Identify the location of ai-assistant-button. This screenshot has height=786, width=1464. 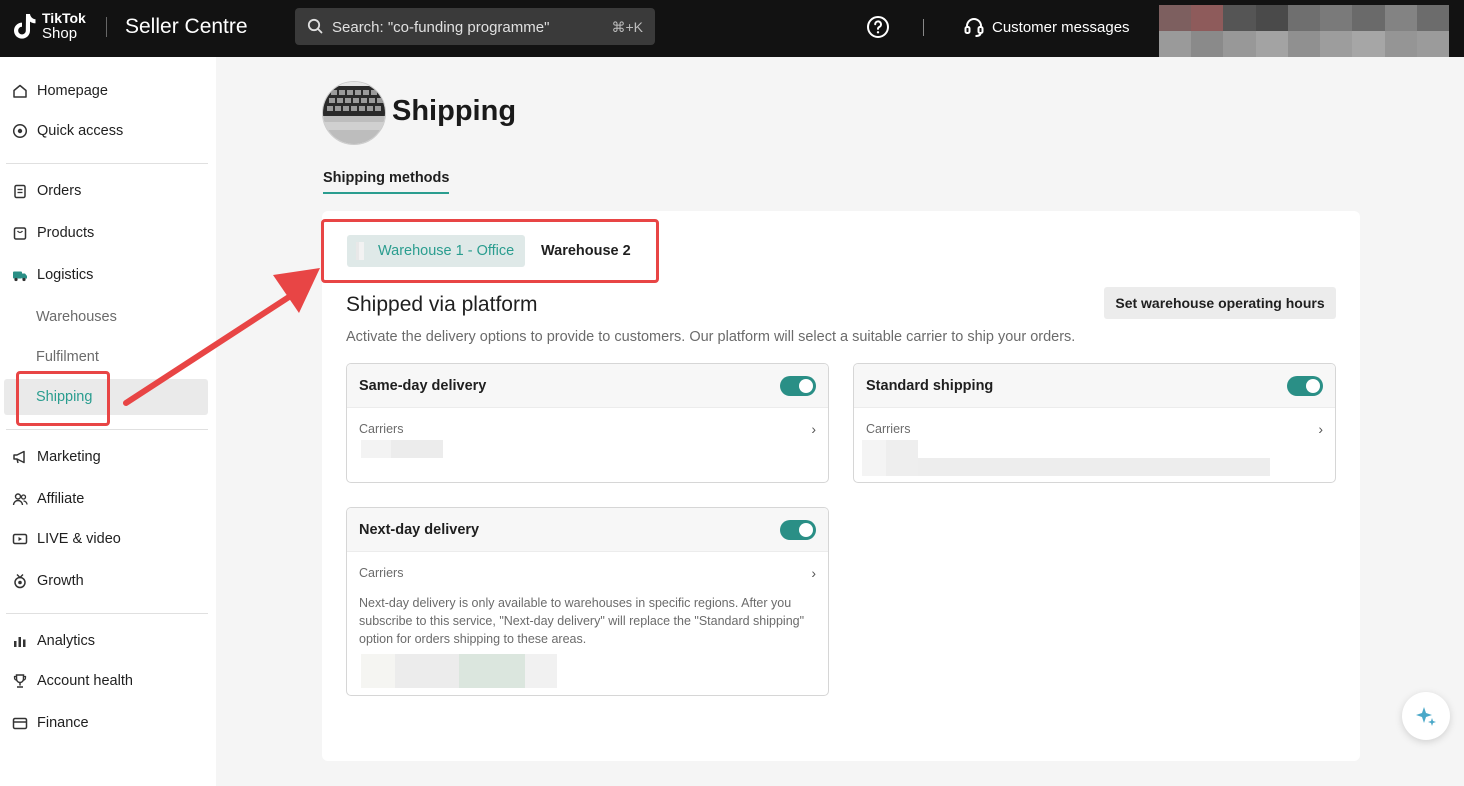
(1426, 716).